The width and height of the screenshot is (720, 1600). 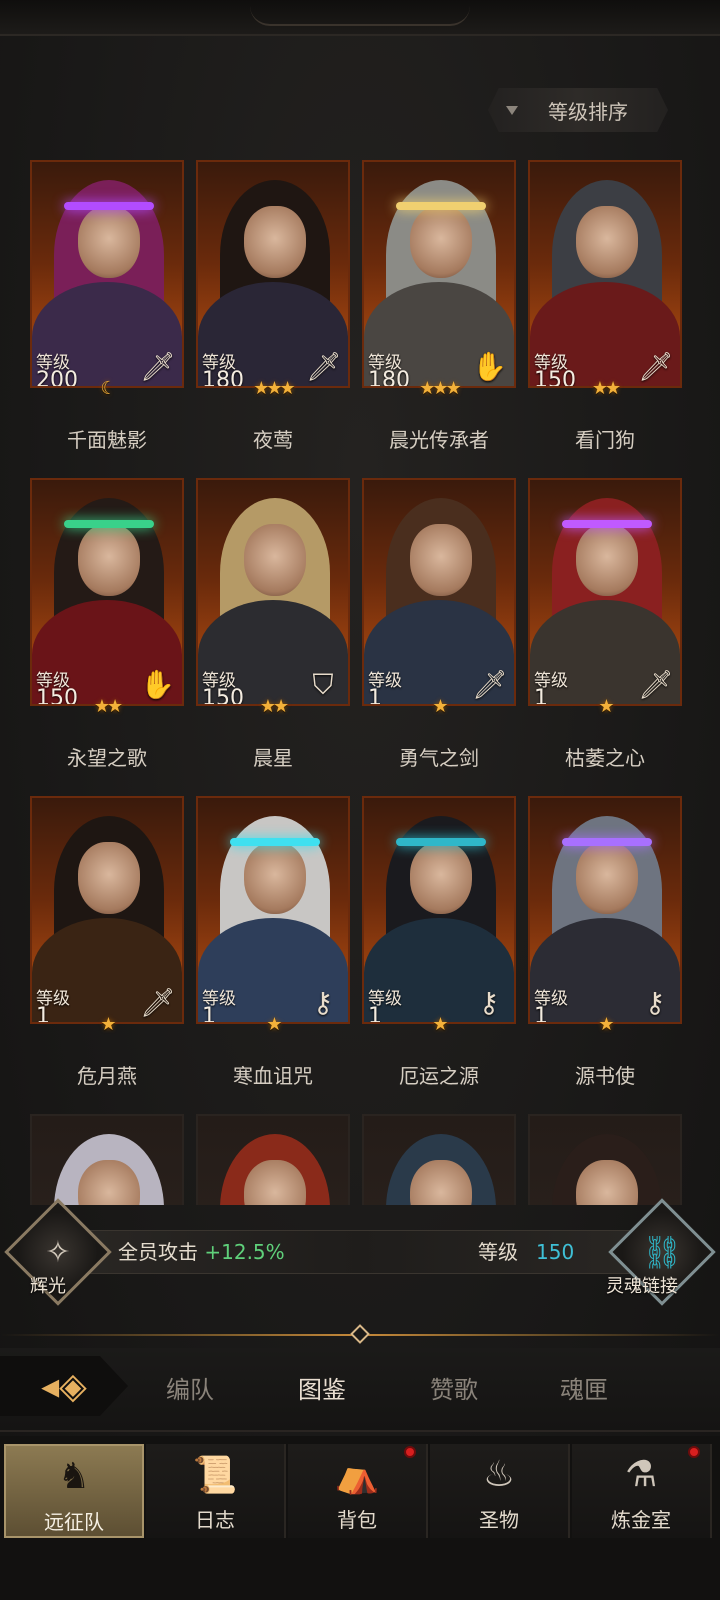 What do you see at coordinates (107, 440) in the screenshot?
I see `hero-name: 千面魅影` at bounding box center [107, 440].